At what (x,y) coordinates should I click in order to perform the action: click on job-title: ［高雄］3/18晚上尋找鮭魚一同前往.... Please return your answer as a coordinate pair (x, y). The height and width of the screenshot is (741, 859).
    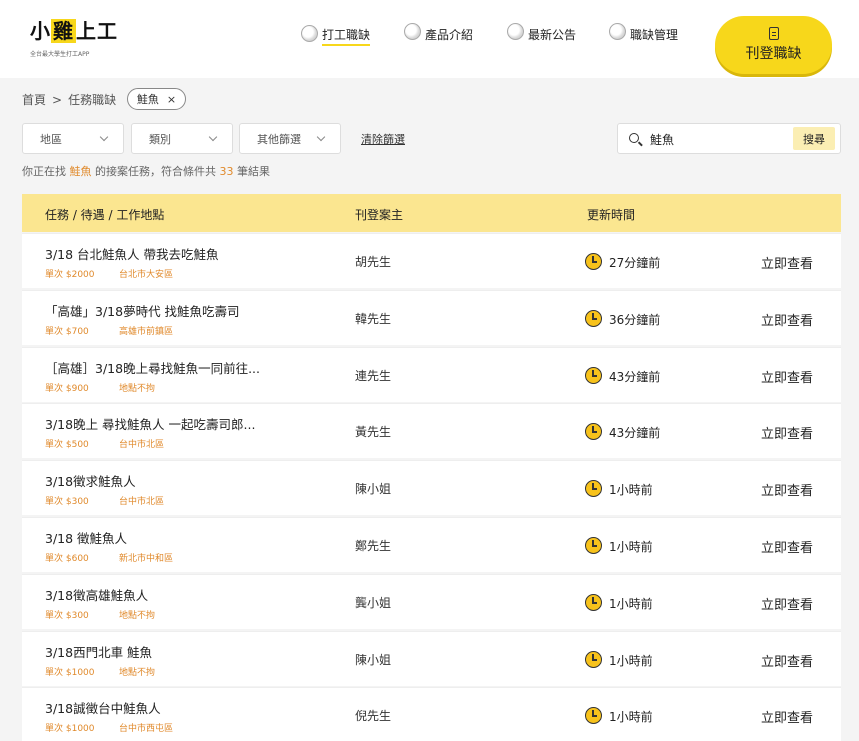
    Looking at the image, I should click on (152, 367).